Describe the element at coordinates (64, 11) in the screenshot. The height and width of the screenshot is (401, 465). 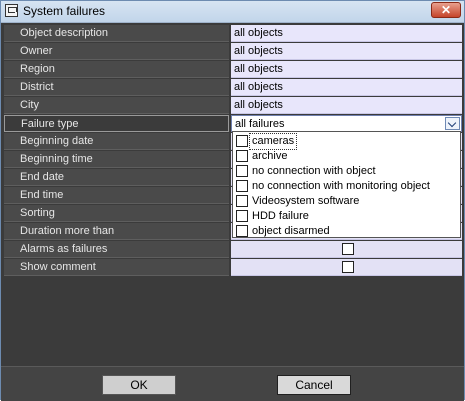
I see `window-title: System failures` at that location.